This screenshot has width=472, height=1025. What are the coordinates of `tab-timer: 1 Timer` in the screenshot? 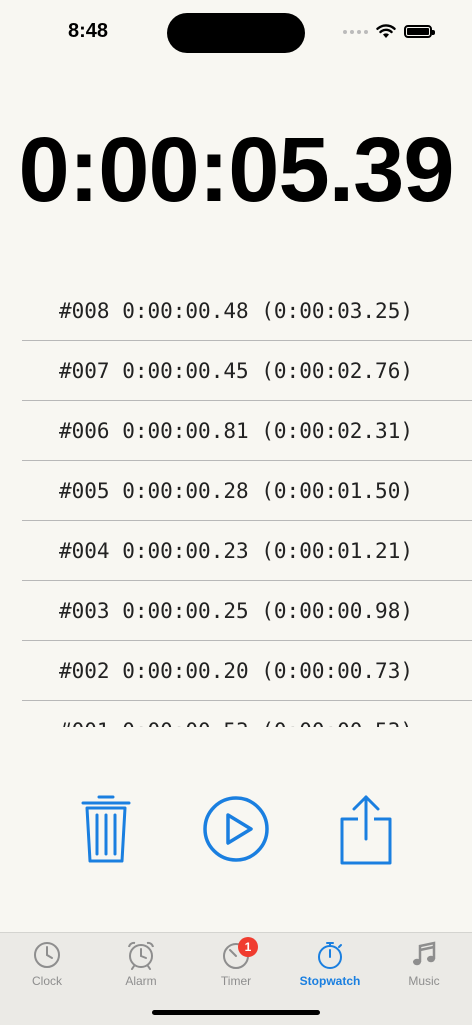 It's located at (236, 966).